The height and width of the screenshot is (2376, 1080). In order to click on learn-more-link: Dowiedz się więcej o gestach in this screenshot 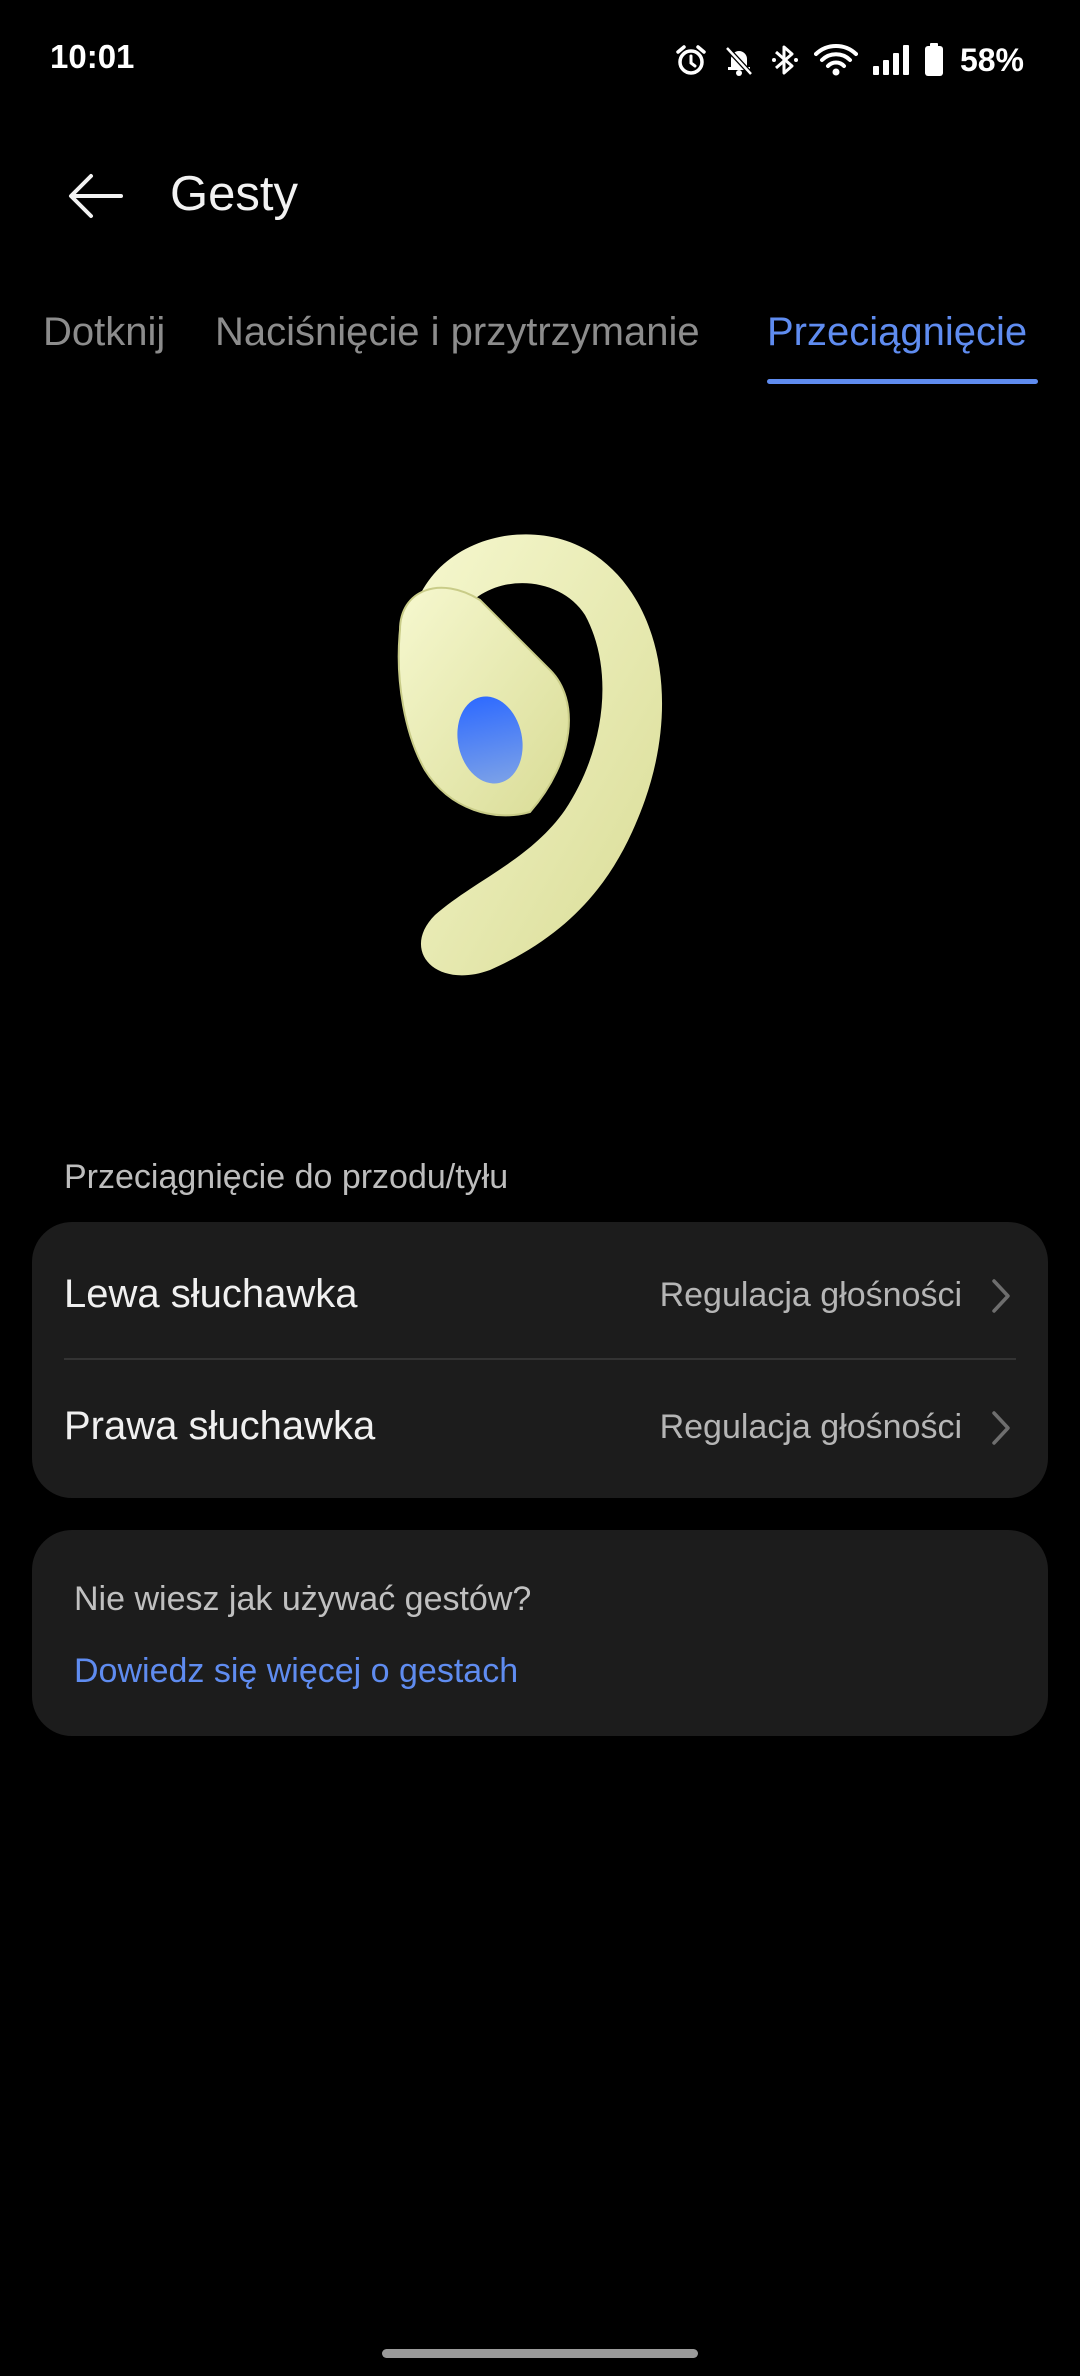, I will do `click(296, 1671)`.